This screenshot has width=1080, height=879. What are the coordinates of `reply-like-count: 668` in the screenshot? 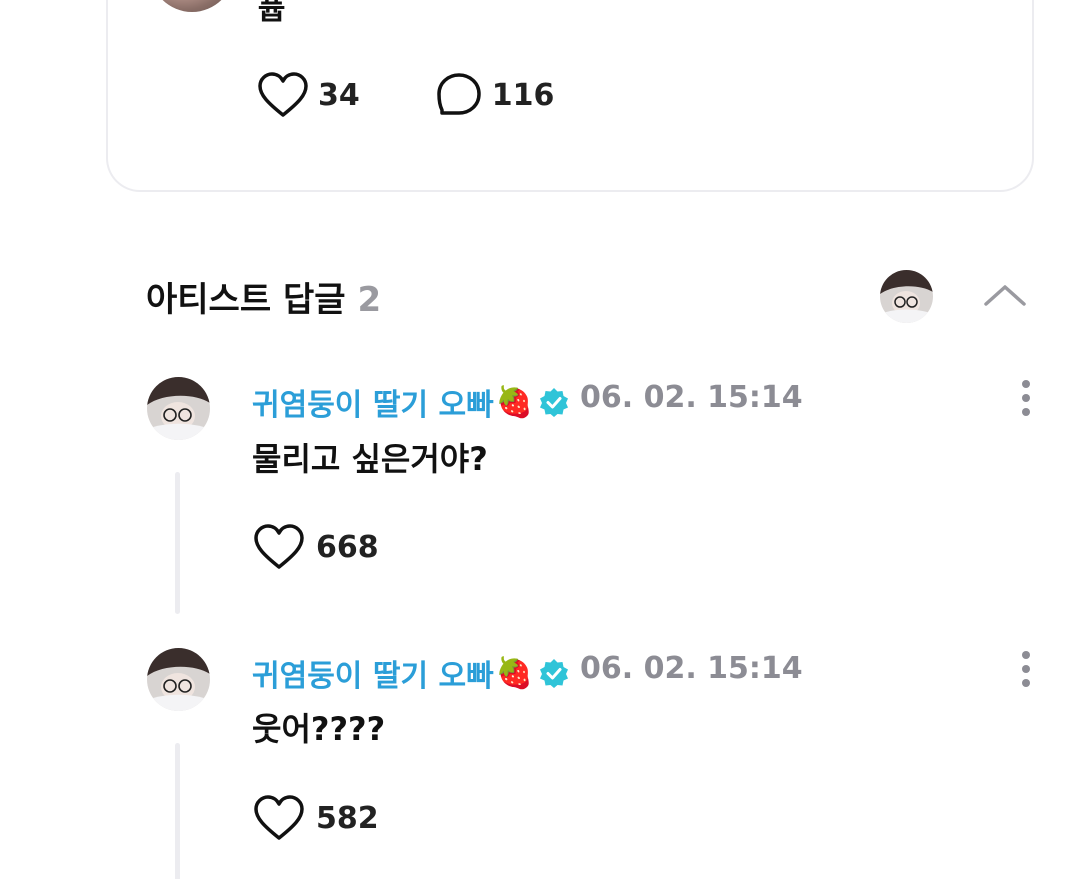 It's located at (347, 547).